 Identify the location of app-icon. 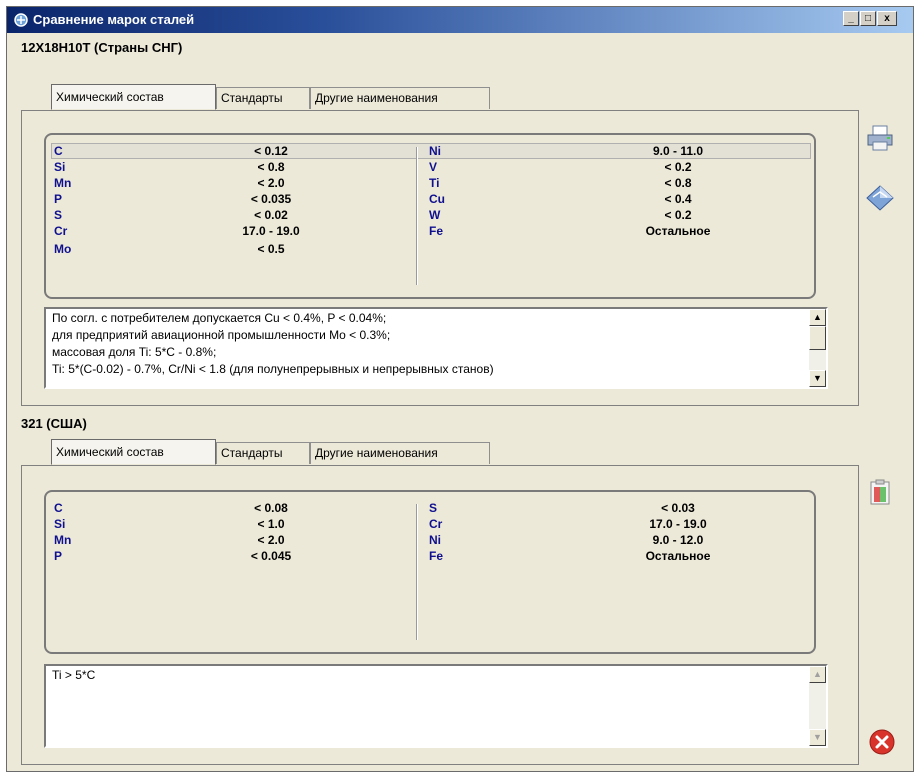
(21, 20).